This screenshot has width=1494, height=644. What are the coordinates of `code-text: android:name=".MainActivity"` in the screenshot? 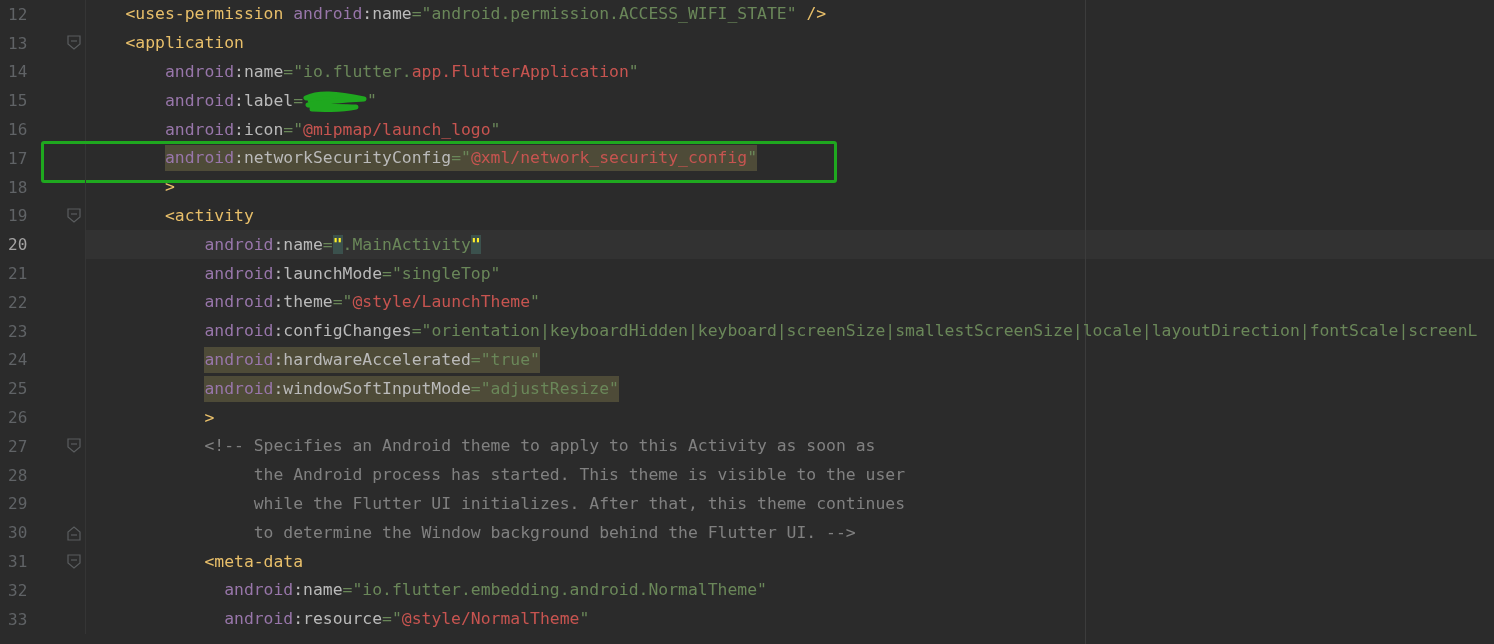 It's located at (342, 244).